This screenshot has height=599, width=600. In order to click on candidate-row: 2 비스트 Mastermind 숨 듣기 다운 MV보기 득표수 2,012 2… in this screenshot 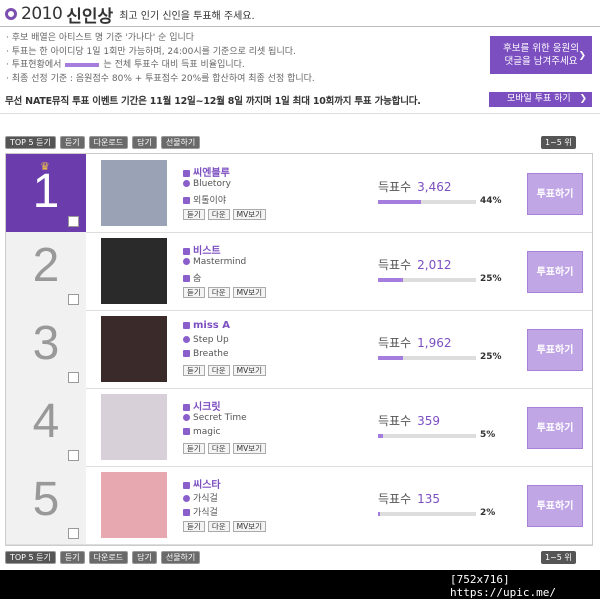, I will do `click(299, 271)`.